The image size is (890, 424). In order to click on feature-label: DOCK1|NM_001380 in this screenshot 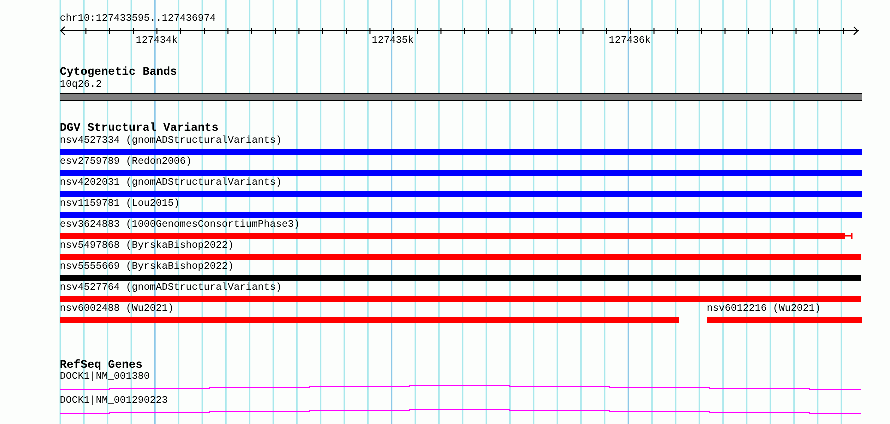, I will do `click(105, 378)`.